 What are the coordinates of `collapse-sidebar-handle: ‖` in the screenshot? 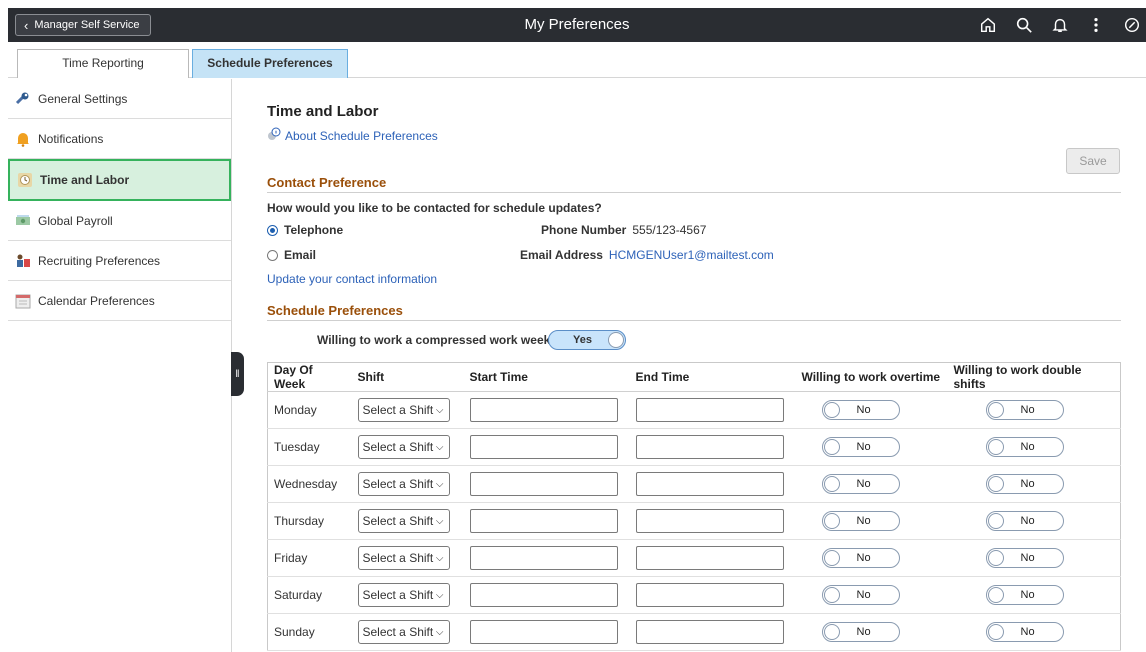 It's located at (237, 374).